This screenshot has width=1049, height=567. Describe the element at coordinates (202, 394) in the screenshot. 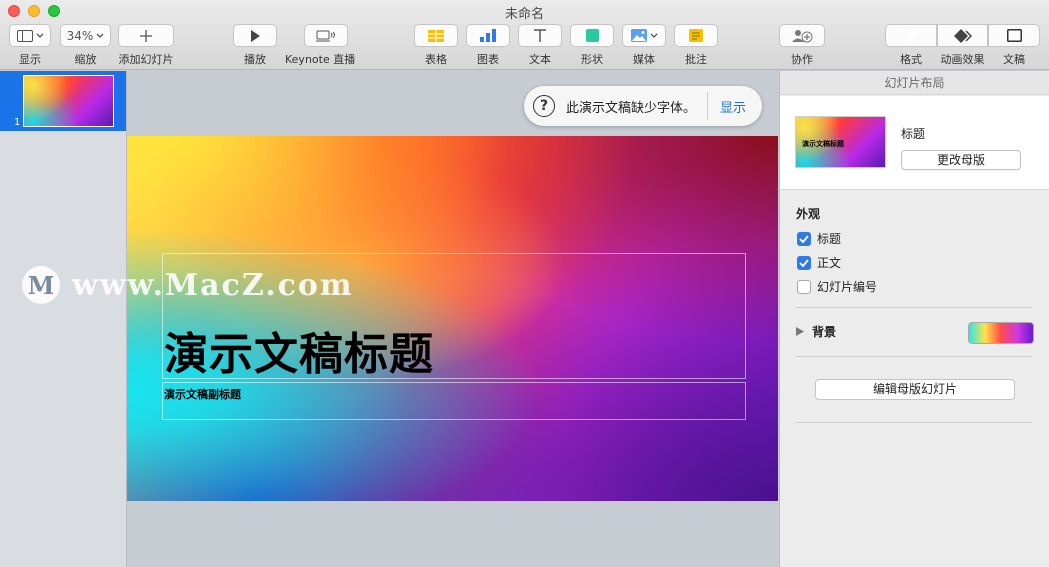

I see `slide-subtitle: 演示文稿副标题` at that location.